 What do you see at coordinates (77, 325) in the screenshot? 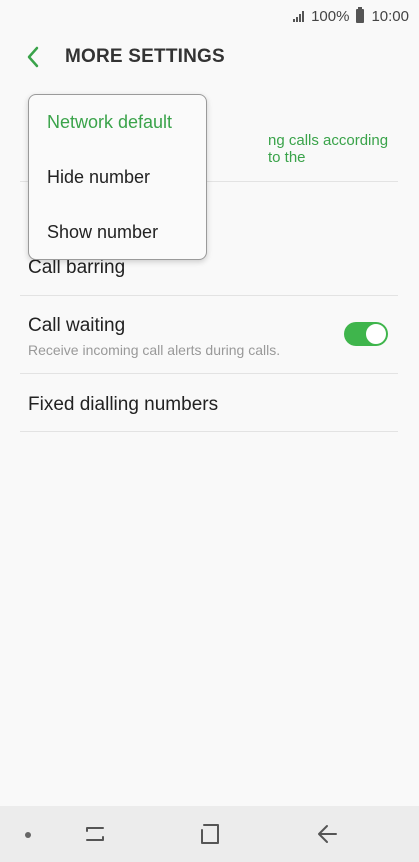
I see `call-waiting-label: Call waiting` at bounding box center [77, 325].